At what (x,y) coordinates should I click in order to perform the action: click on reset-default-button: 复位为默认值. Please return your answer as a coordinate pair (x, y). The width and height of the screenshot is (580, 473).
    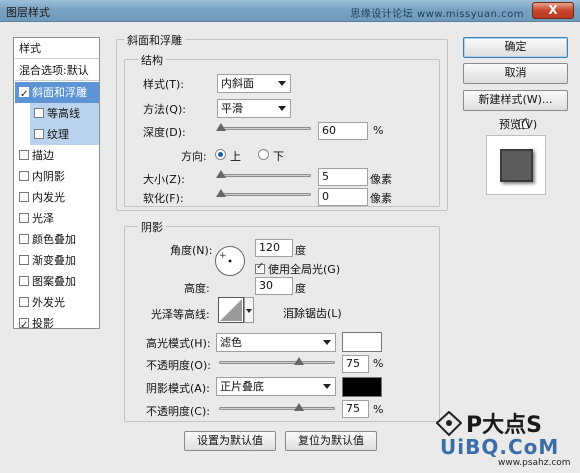
    Looking at the image, I should click on (331, 441).